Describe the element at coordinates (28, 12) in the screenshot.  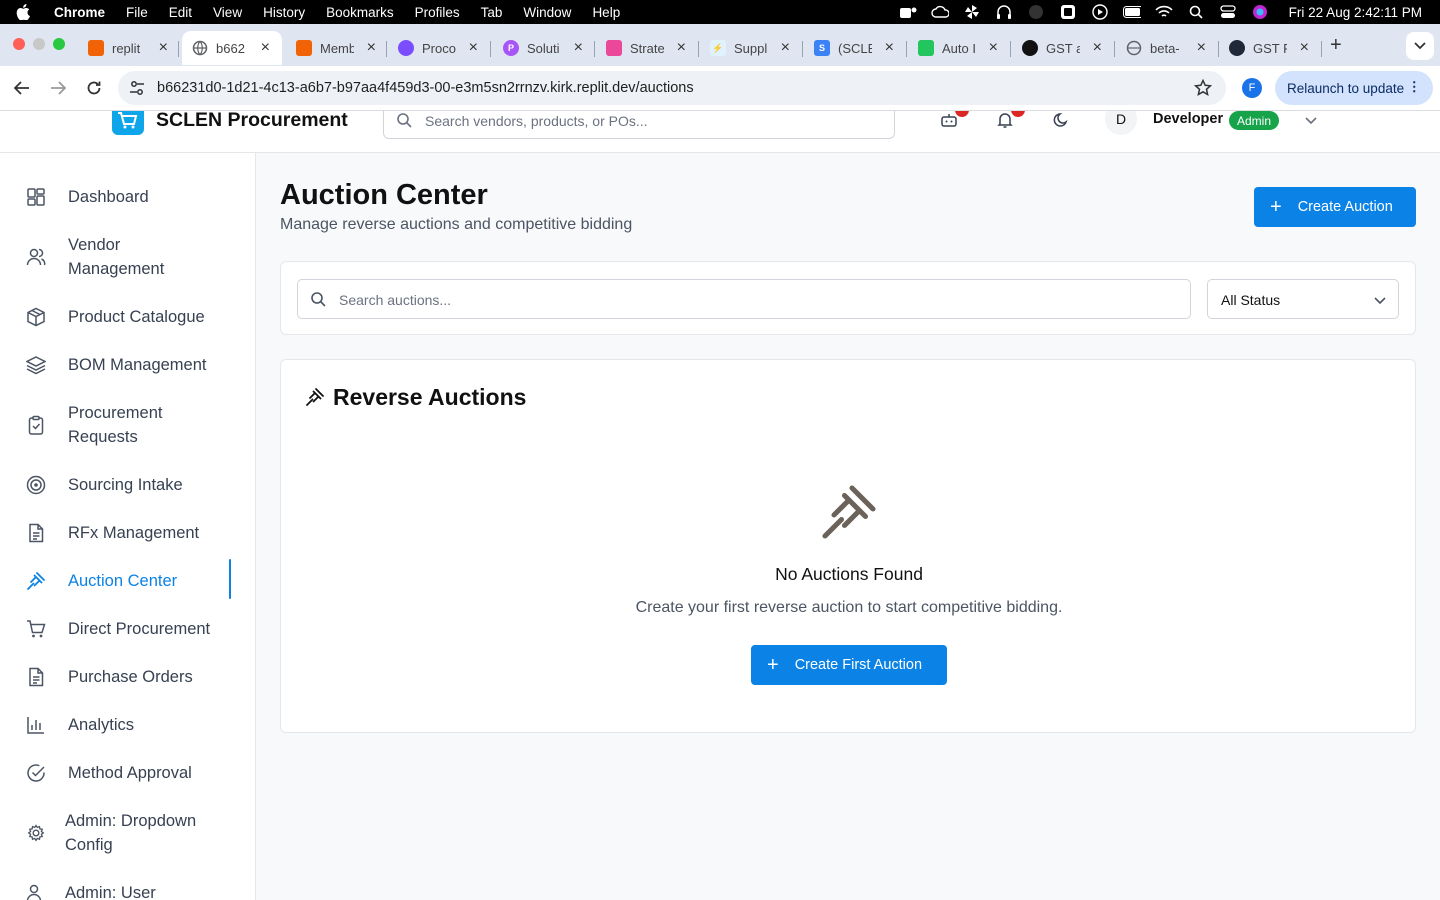
I see `apple-icon` at that location.